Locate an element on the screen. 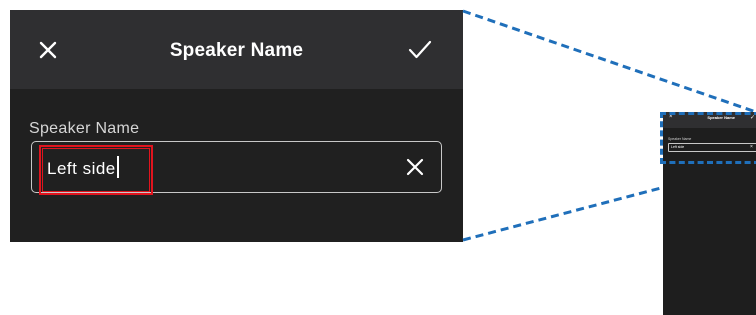 This screenshot has width=756, height=315. field-label: Speaker Name is located at coordinates (84, 128).